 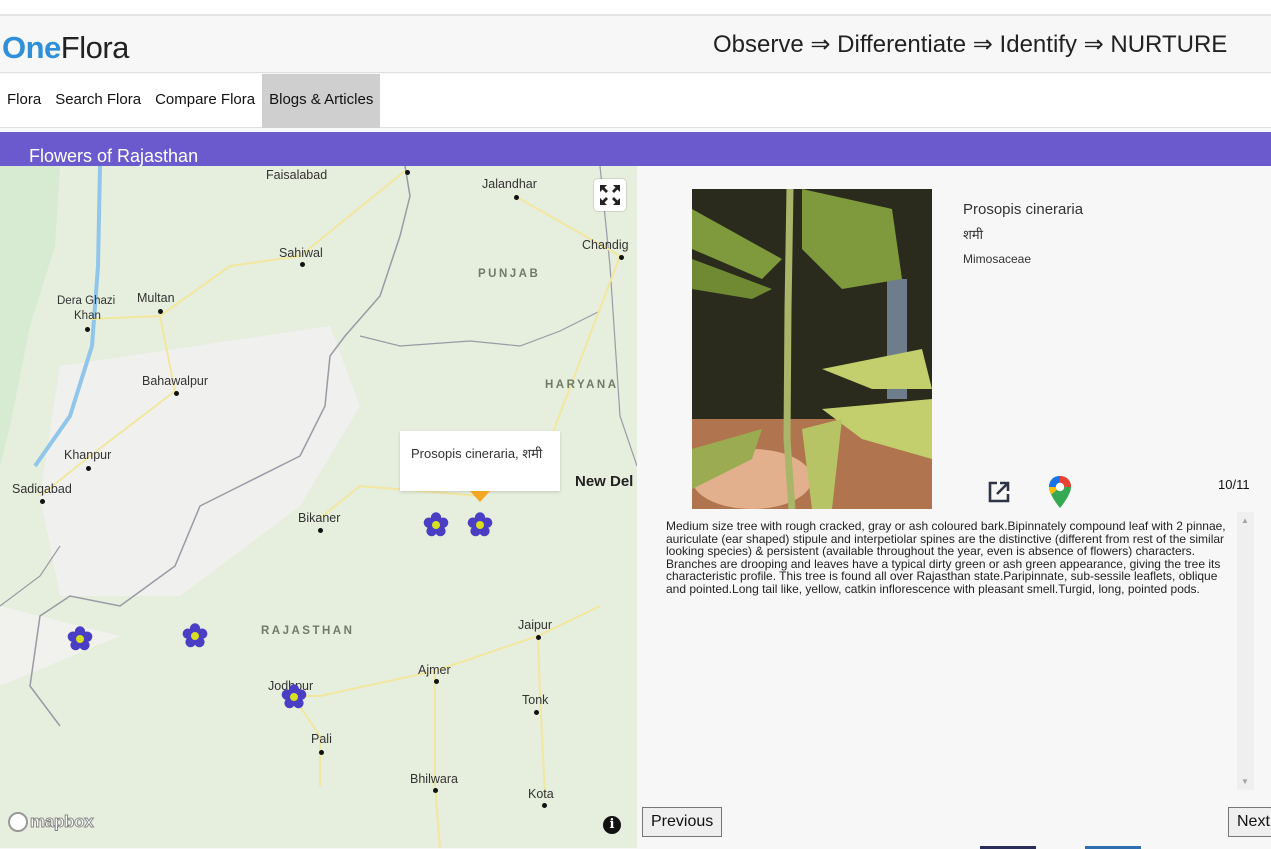 What do you see at coordinates (541, 794) in the screenshot?
I see `city-label: Kota` at bounding box center [541, 794].